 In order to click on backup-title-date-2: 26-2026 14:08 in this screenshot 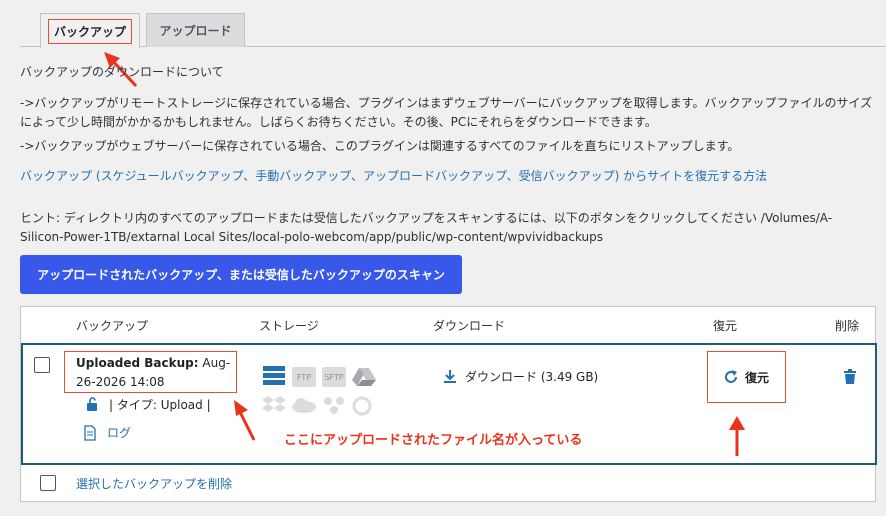, I will do `click(120, 382)`.